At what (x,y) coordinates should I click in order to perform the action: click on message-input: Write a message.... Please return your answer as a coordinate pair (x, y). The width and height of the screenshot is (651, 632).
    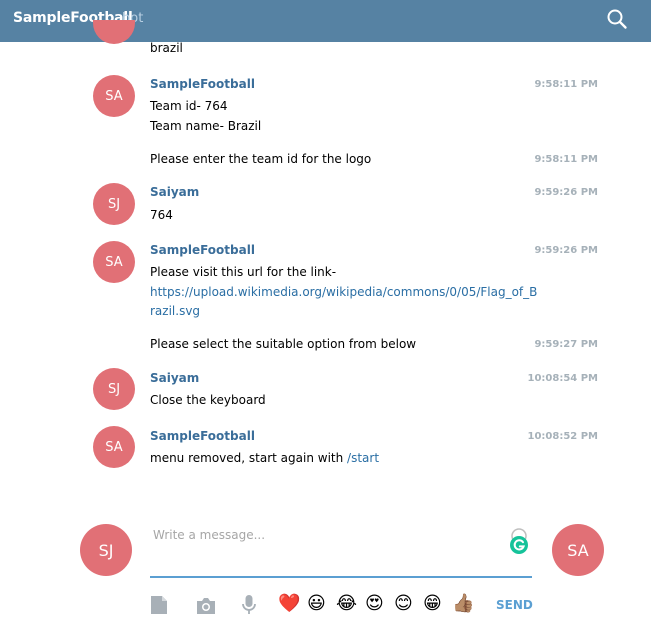
    Looking at the image, I should click on (209, 535).